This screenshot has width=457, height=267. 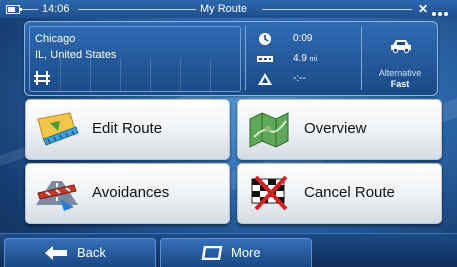 What do you see at coordinates (91, 252) in the screenshot?
I see `back-label: Back` at bounding box center [91, 252].